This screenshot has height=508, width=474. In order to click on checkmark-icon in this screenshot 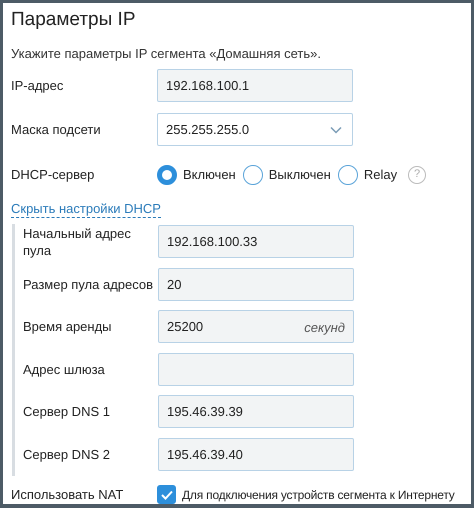, I will do `click(166, 495)`.